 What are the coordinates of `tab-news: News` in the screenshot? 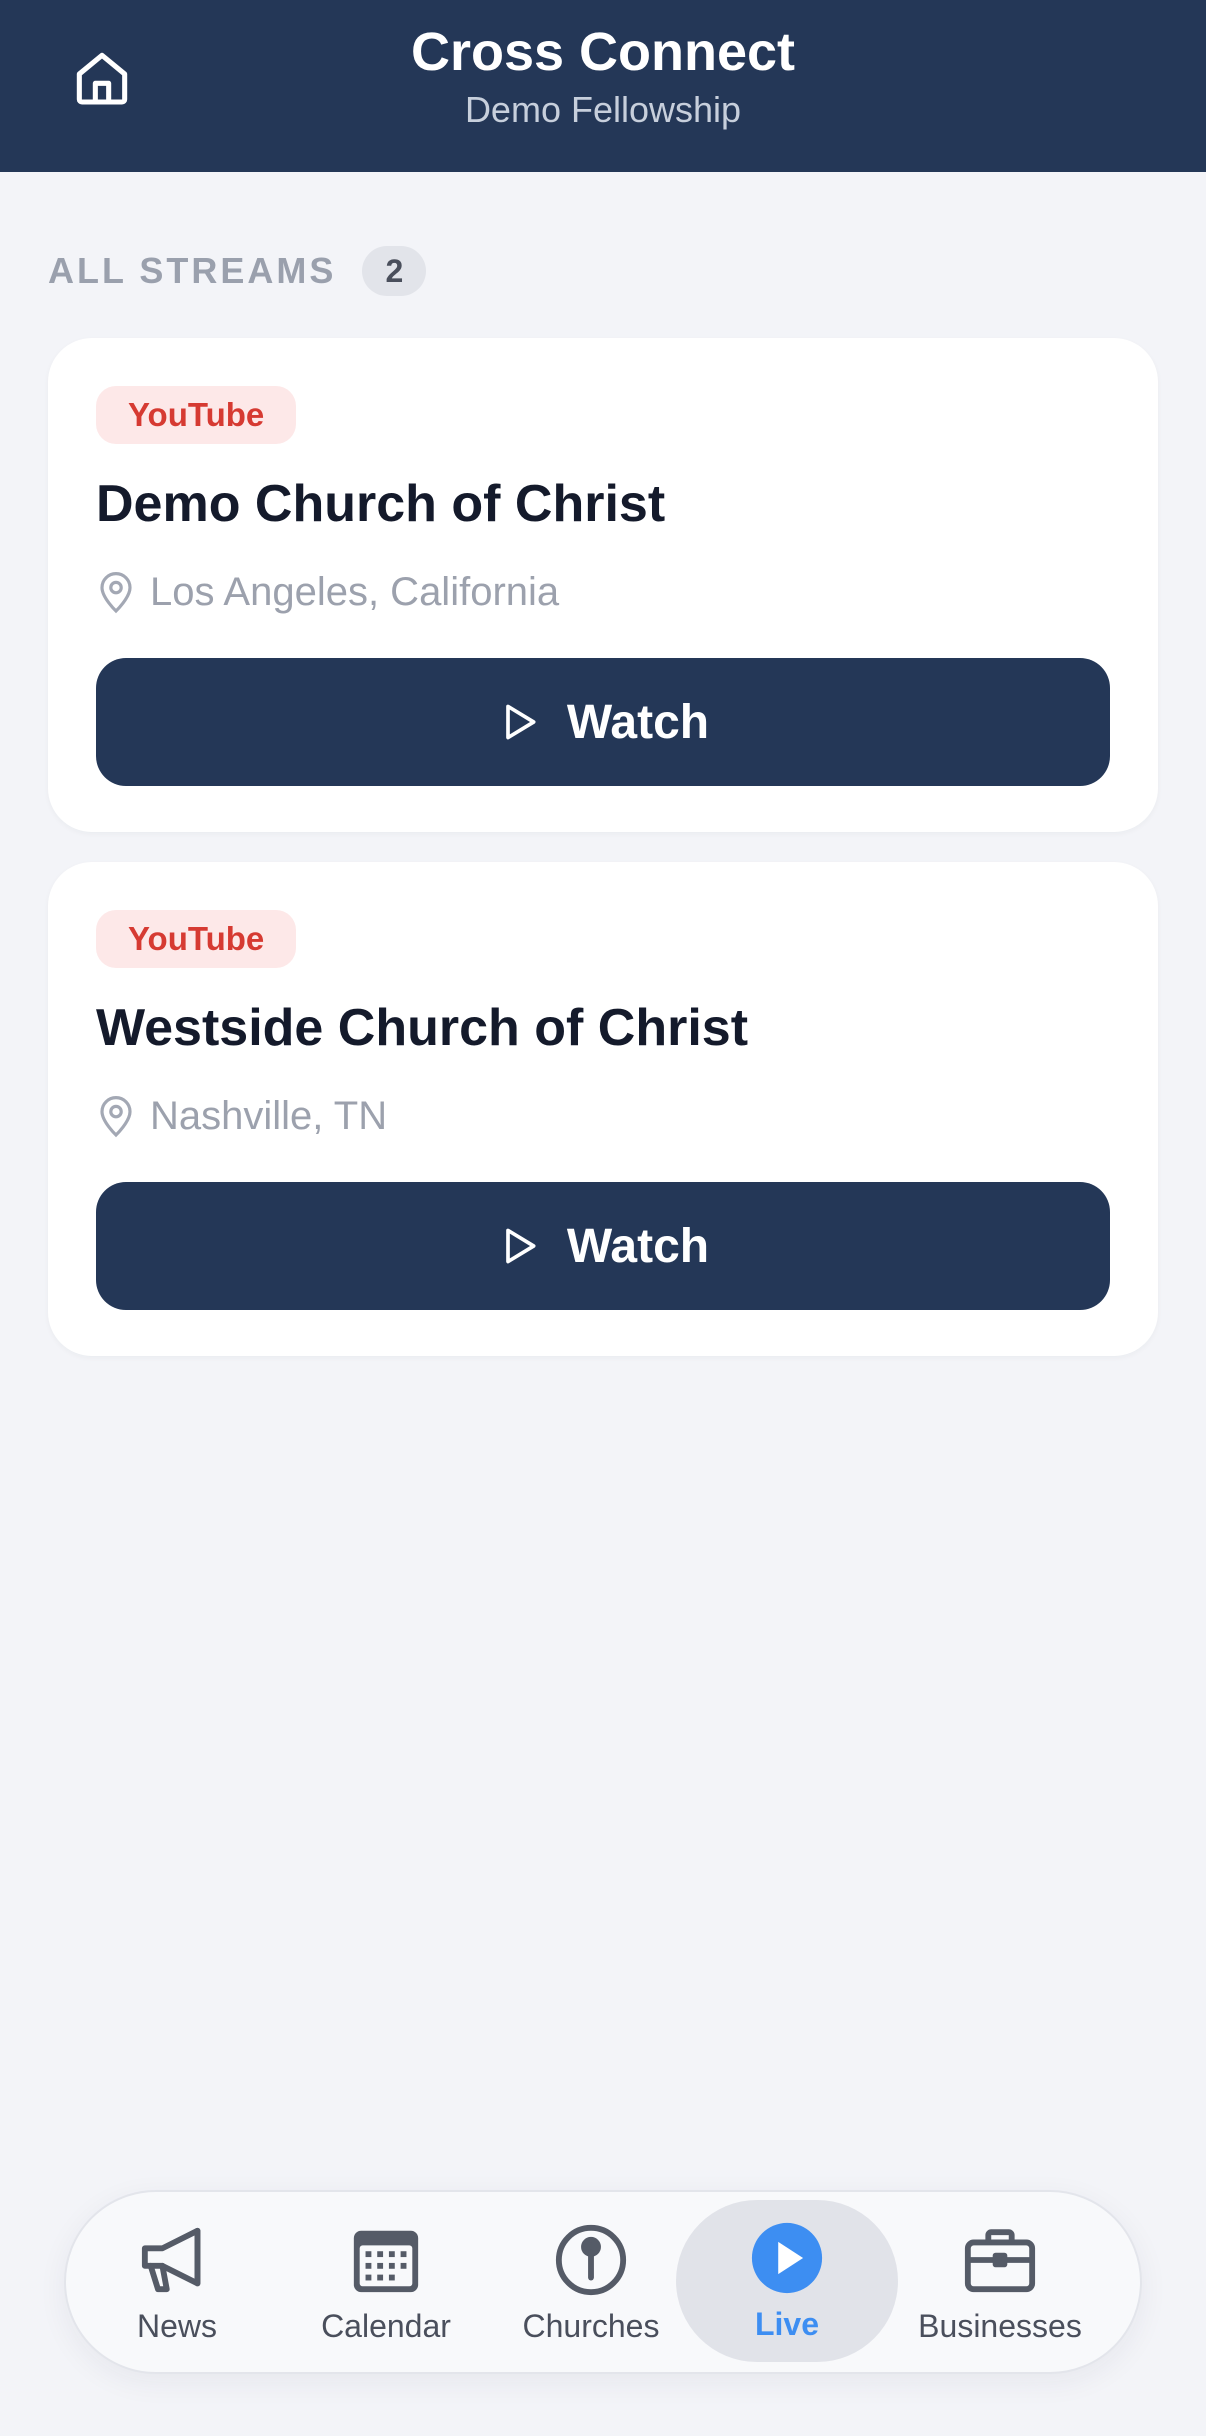 It's located at (177, 2282).